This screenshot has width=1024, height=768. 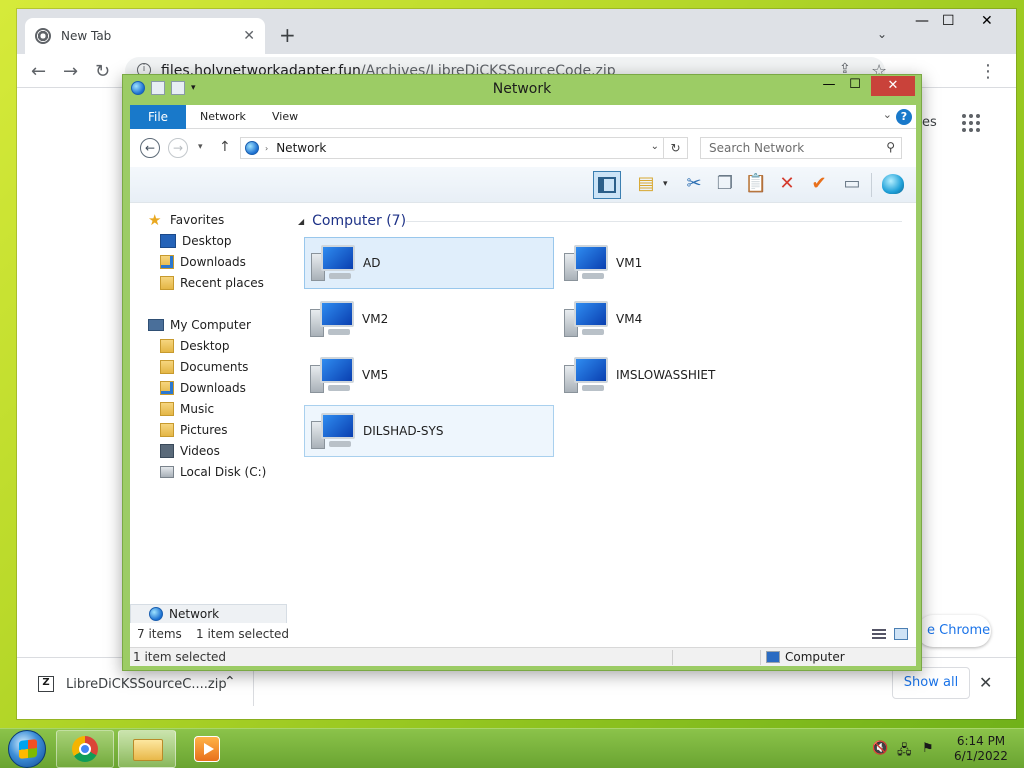 I want to click on nav-fav-recent-places: Recent places, so click(x=212, y=283).